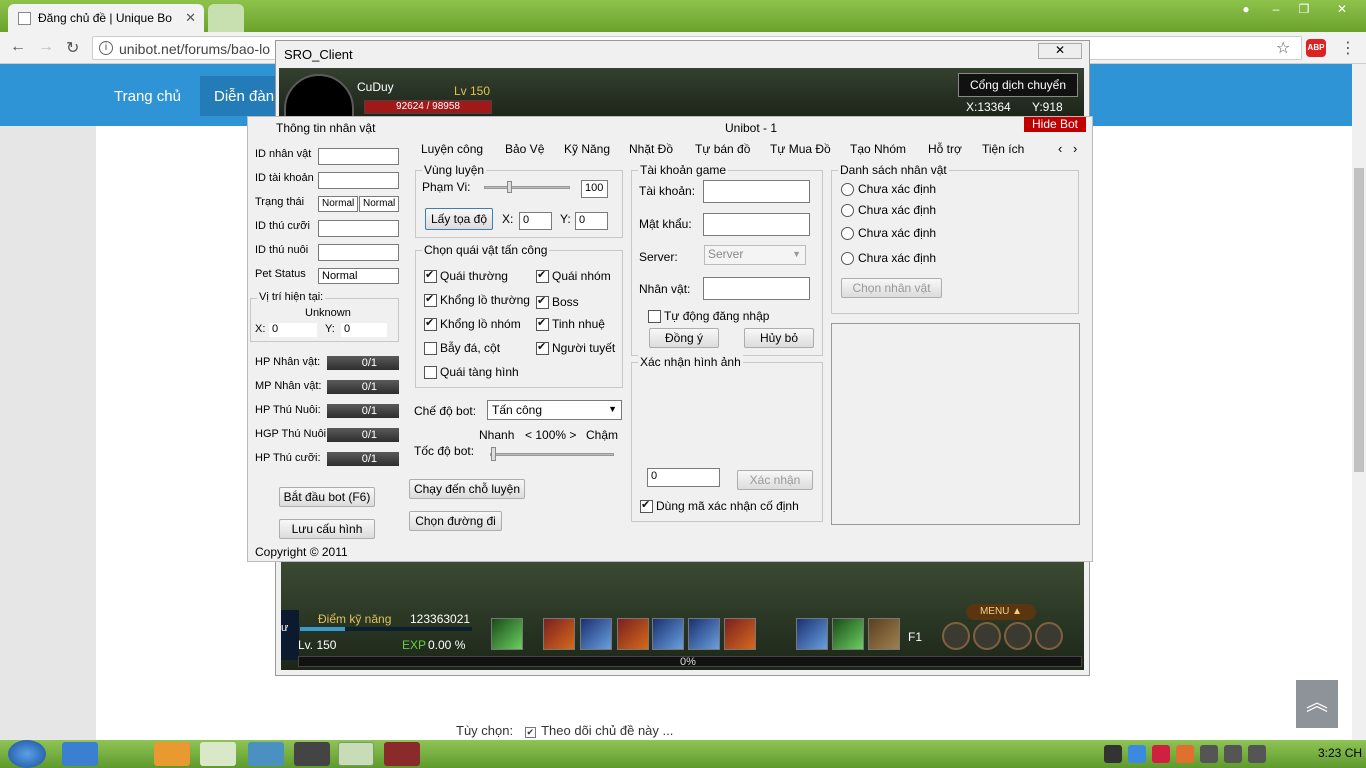 This screenshot has width=1366, height=768. I want to click on cancel-button: Hủy bỏ, so click(779, 338).